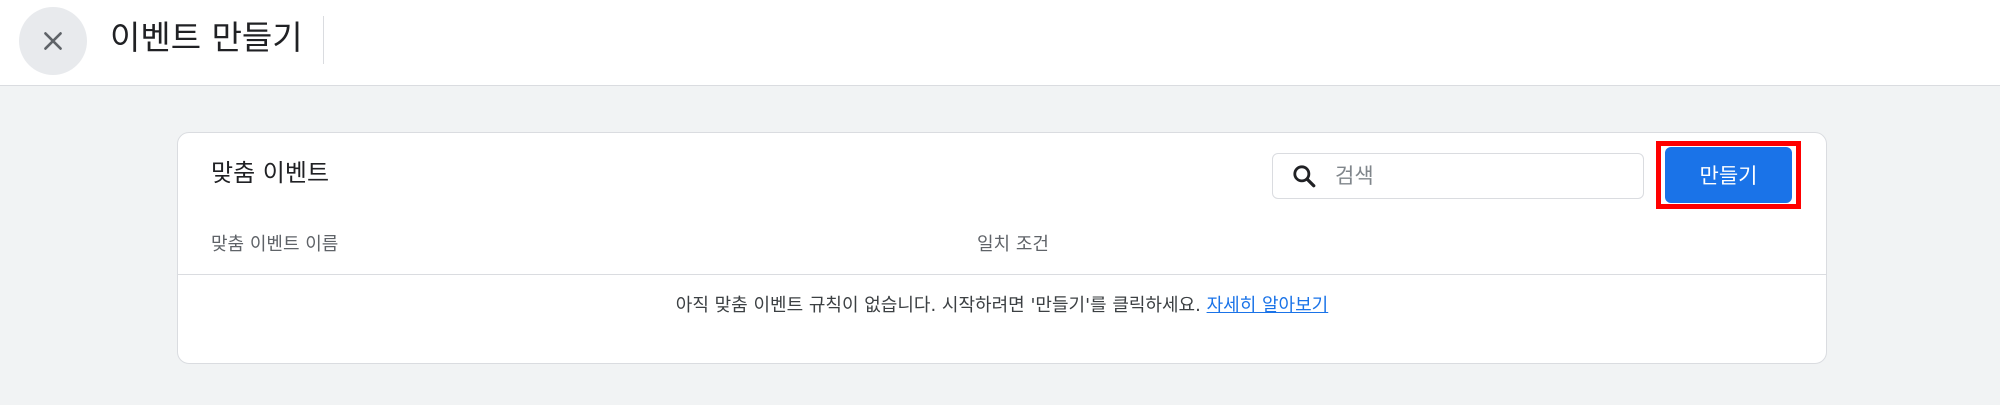 The width and height of the screenshot is (2000, 405). Describe the element at coordinates (1002, 274) in the screenshot. I see `header-divider` at that location.